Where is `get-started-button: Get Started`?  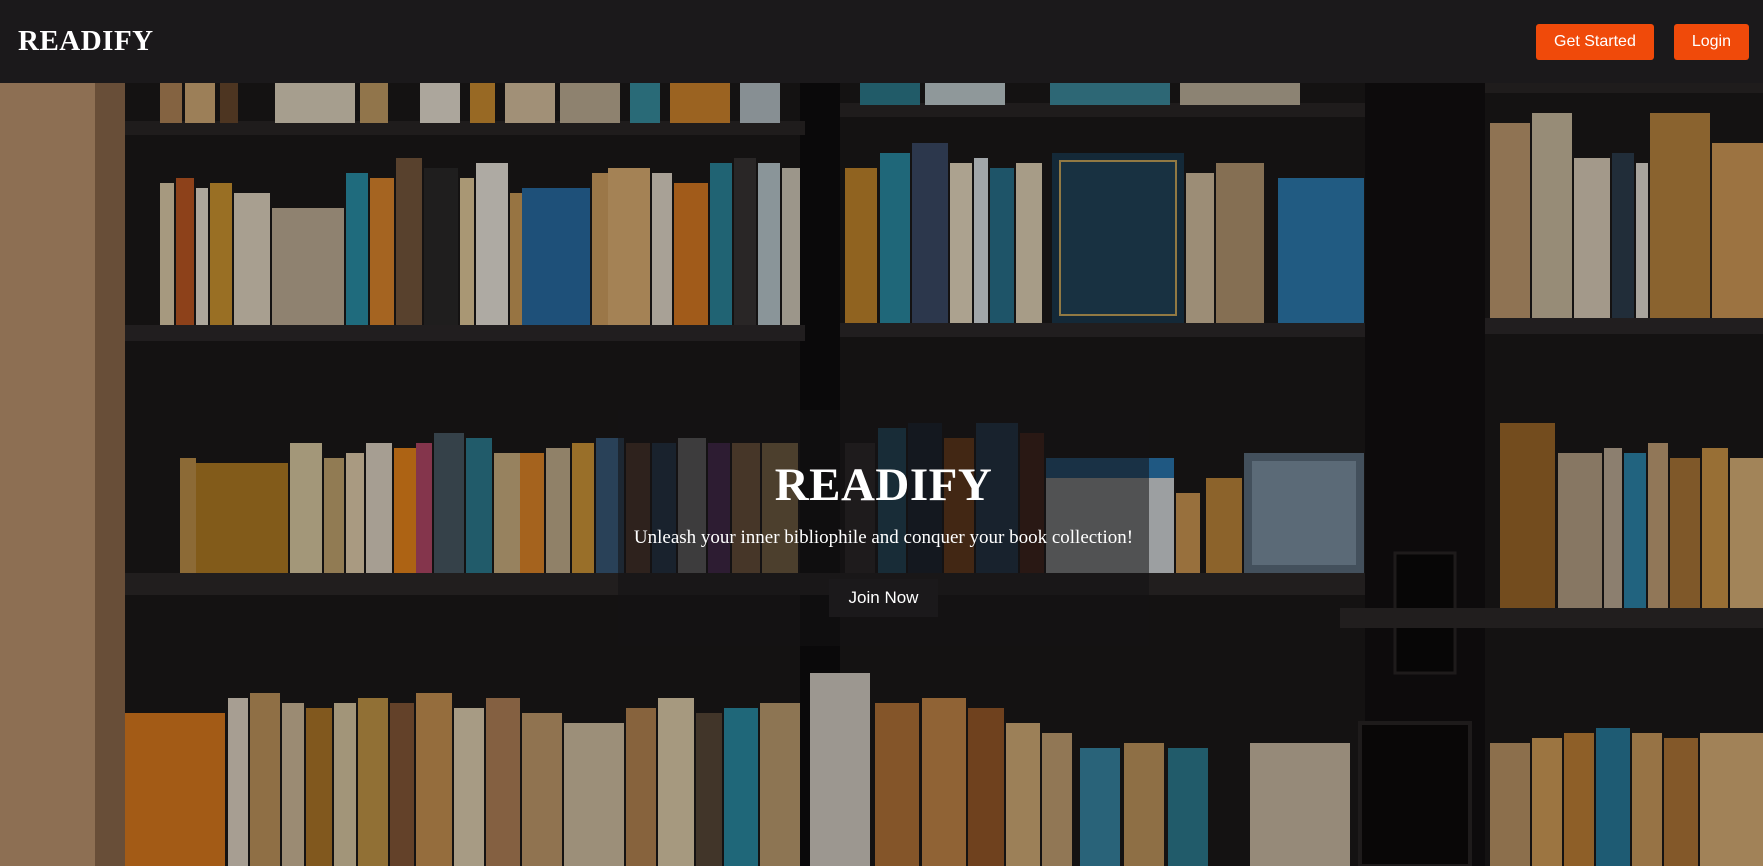 get-started-button: Get Started is located at coordinates (1595, 41).